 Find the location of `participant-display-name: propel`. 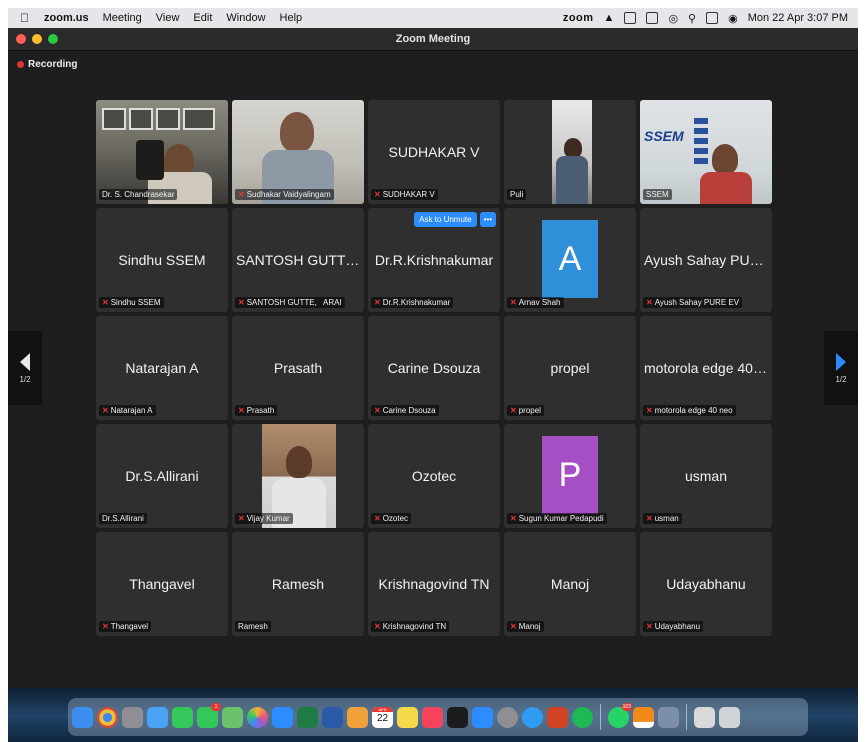

participant-display-name: propel is located at coordinates (570, 368).